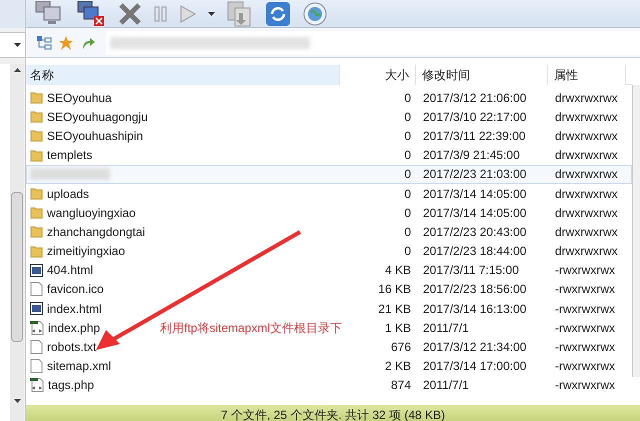  Describe the element at coordinates (70, 271) in the screenshot. I see `file-name: 404.html` at that location.